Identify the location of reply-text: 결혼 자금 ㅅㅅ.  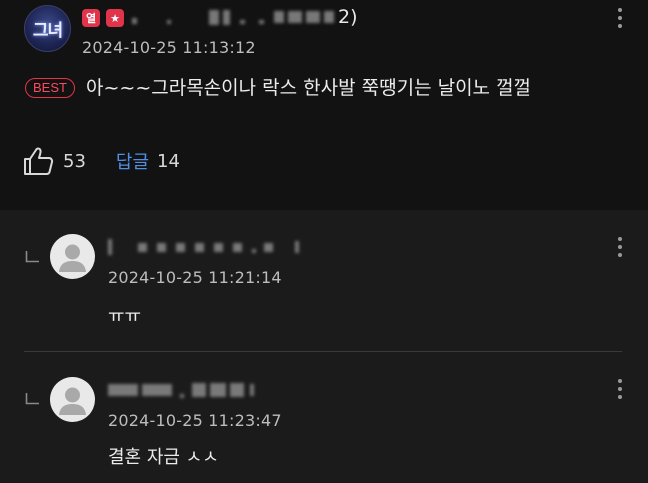
(163, 457).